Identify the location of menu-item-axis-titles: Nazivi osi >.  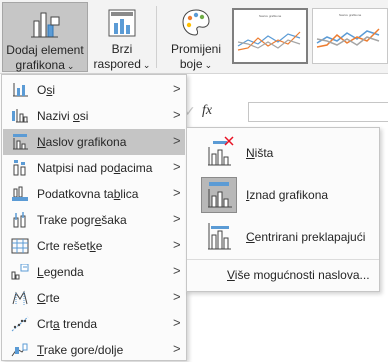
(94, 116).